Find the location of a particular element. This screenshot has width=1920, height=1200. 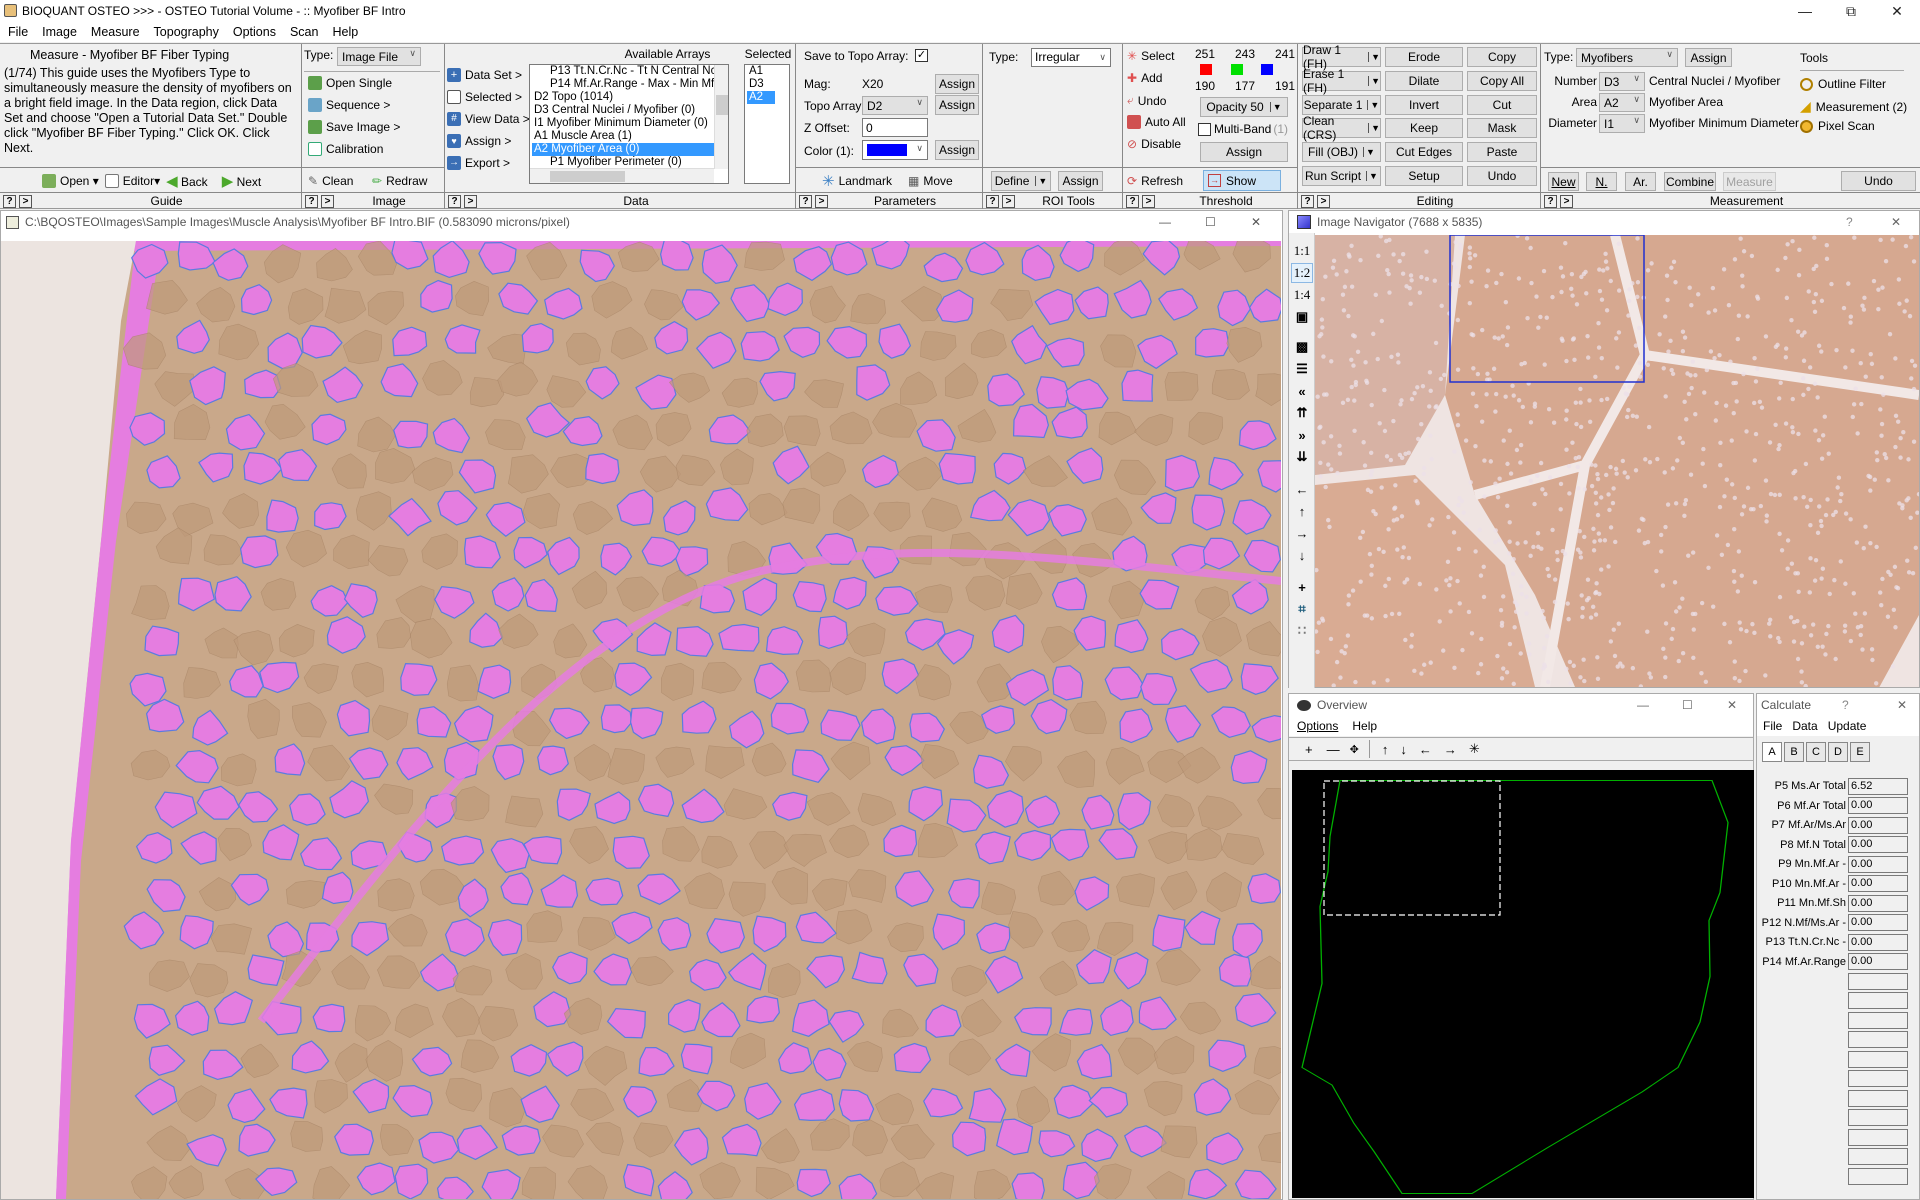

topo-array-select: D2 ∨ is located at coordinates (895, 105).